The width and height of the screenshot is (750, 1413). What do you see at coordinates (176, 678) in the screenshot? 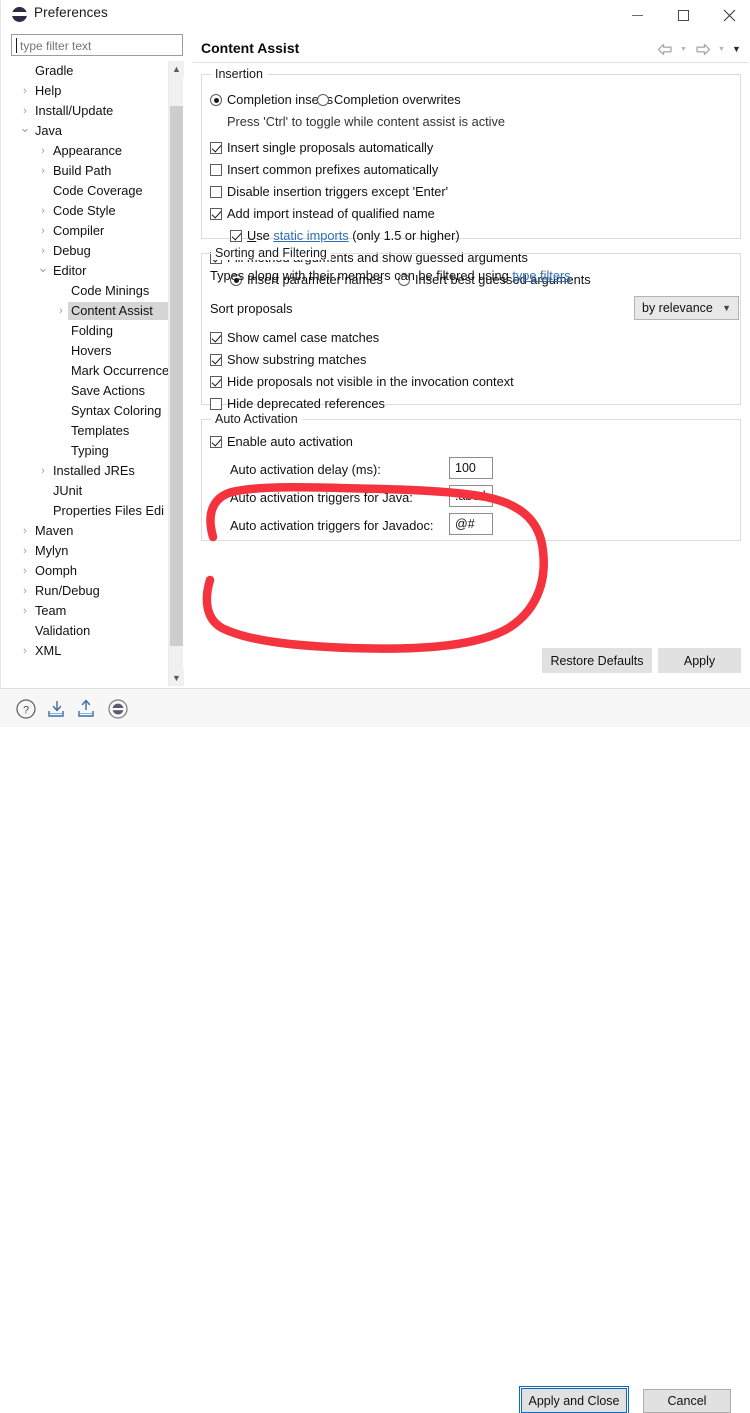
I see `scroll-down-icon: ▼` at bounding box center [176, 678].